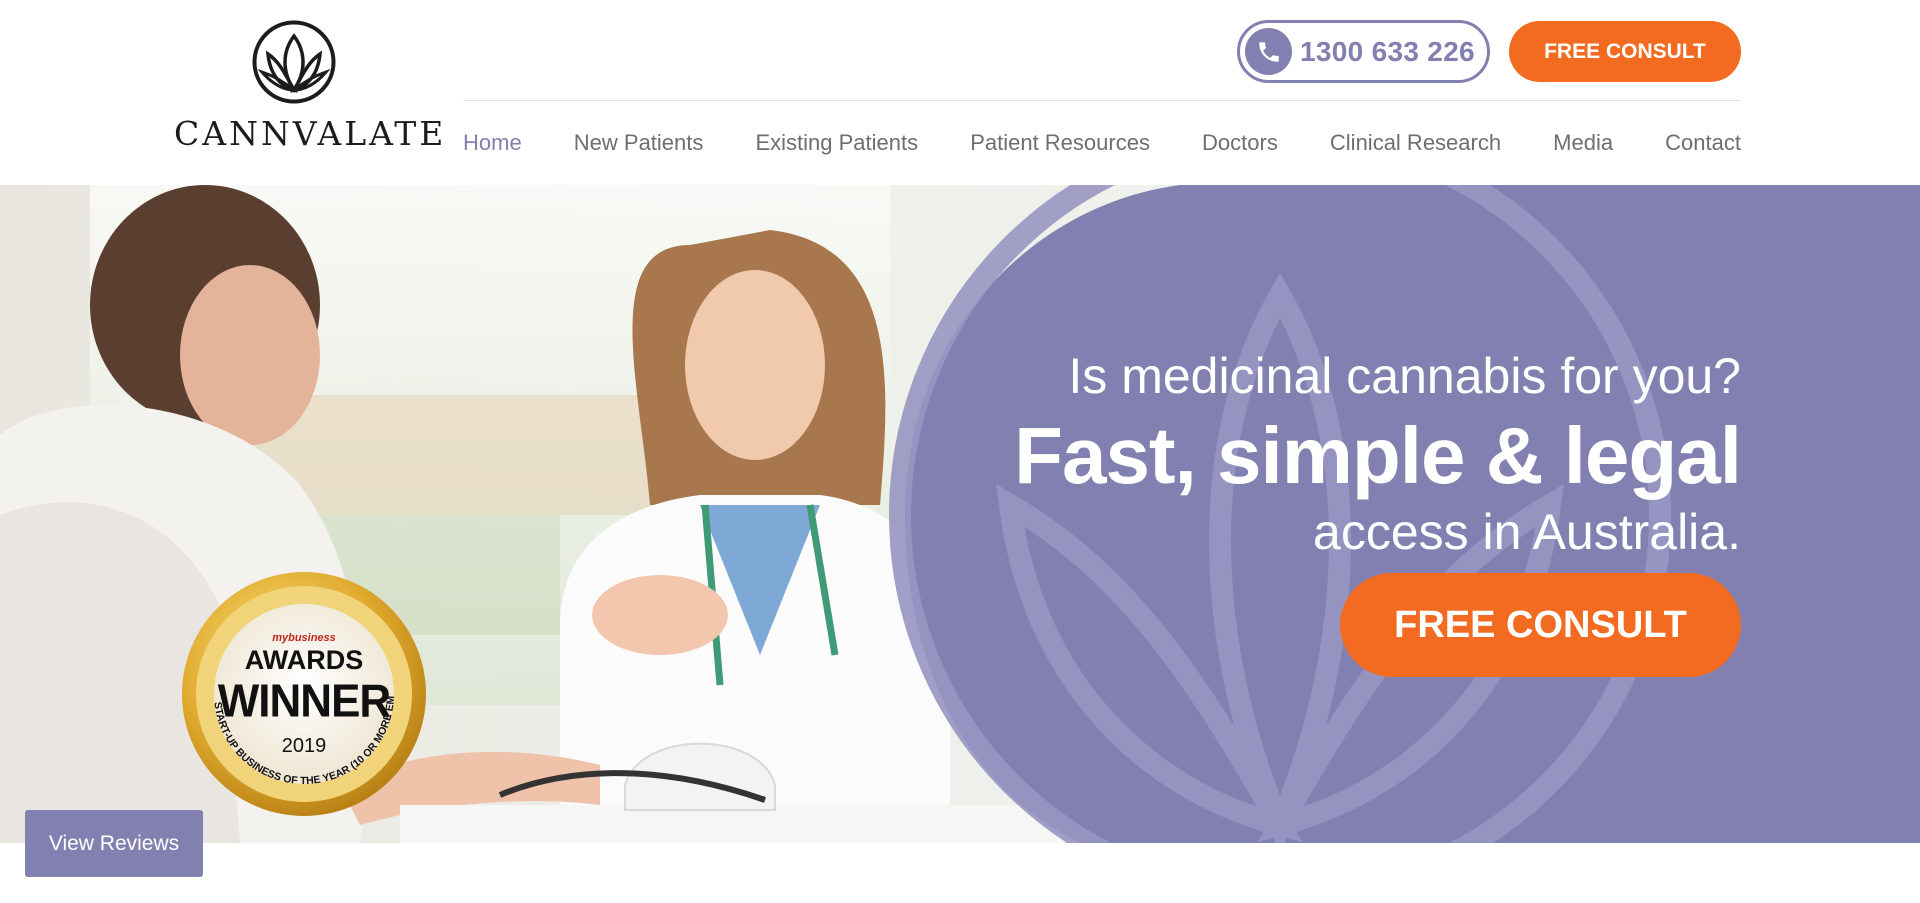  I want to click on hero-question: Is medicinal cannabis for you?, so click(1404, 376).